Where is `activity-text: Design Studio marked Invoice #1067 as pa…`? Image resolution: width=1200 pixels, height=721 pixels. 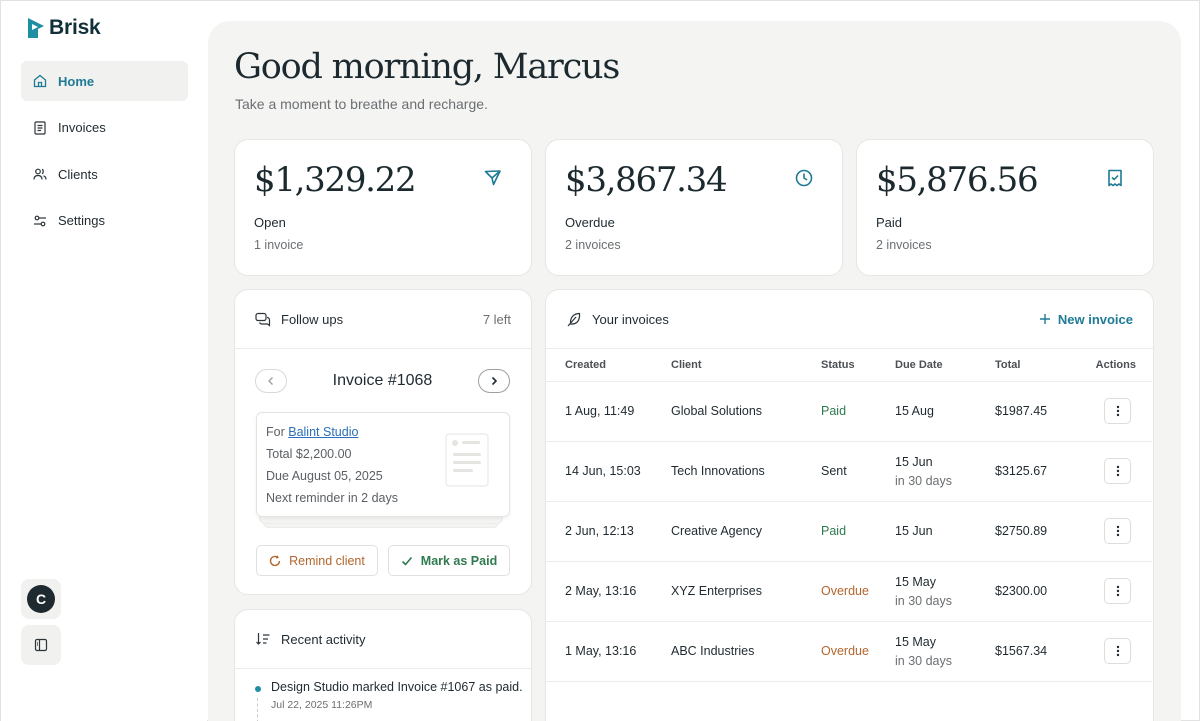
activity-text: Design Studio marked Invoice #1067 as pa… is located at coordinates (397, 687).